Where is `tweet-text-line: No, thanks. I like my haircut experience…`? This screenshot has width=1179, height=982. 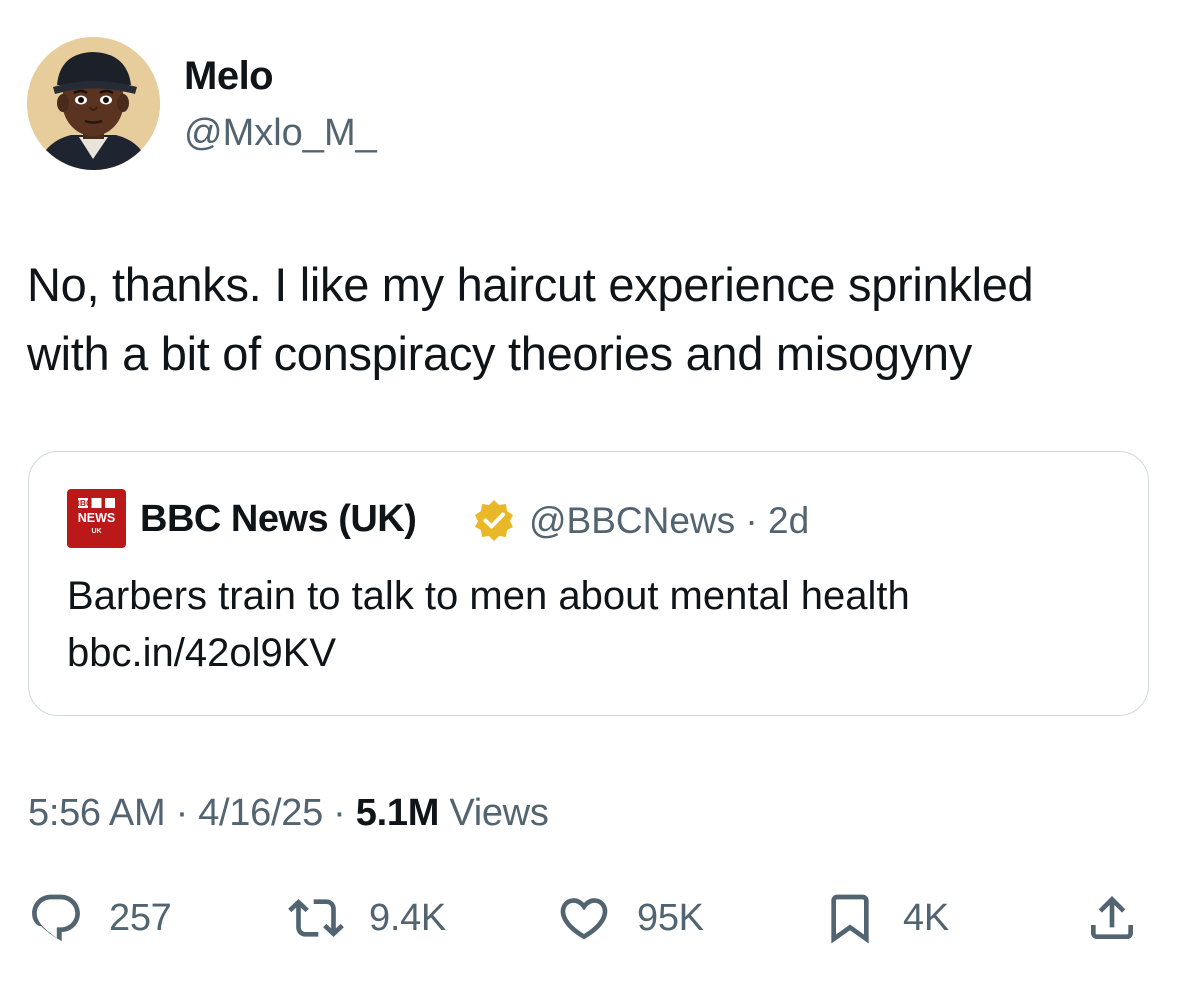 tweet-text-line: No, thanks. I like my haircut experience… is located at coordinates (530, 284).